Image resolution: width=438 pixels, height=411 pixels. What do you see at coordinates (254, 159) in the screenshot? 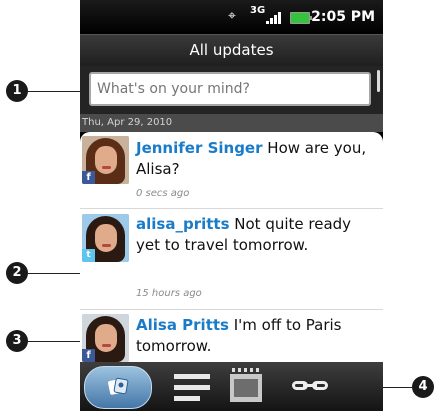
I see `post-text: Jennifer Singer How are you, Alisa?` at bounding box center [254, 159].